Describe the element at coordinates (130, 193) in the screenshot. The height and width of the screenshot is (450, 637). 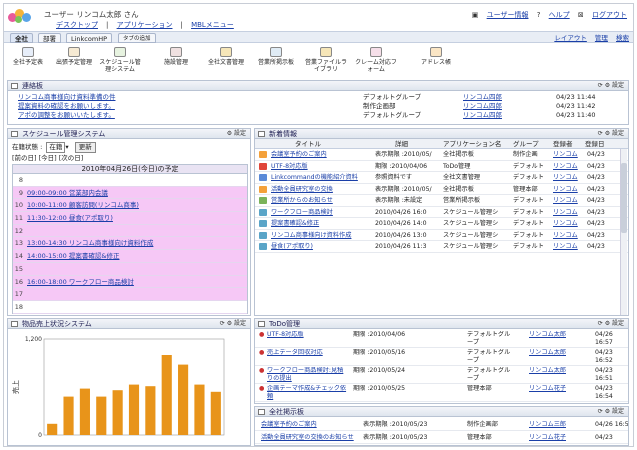
I see `calendar-hour-row: 9 09:00-09:00 営業部内会議` at that location.